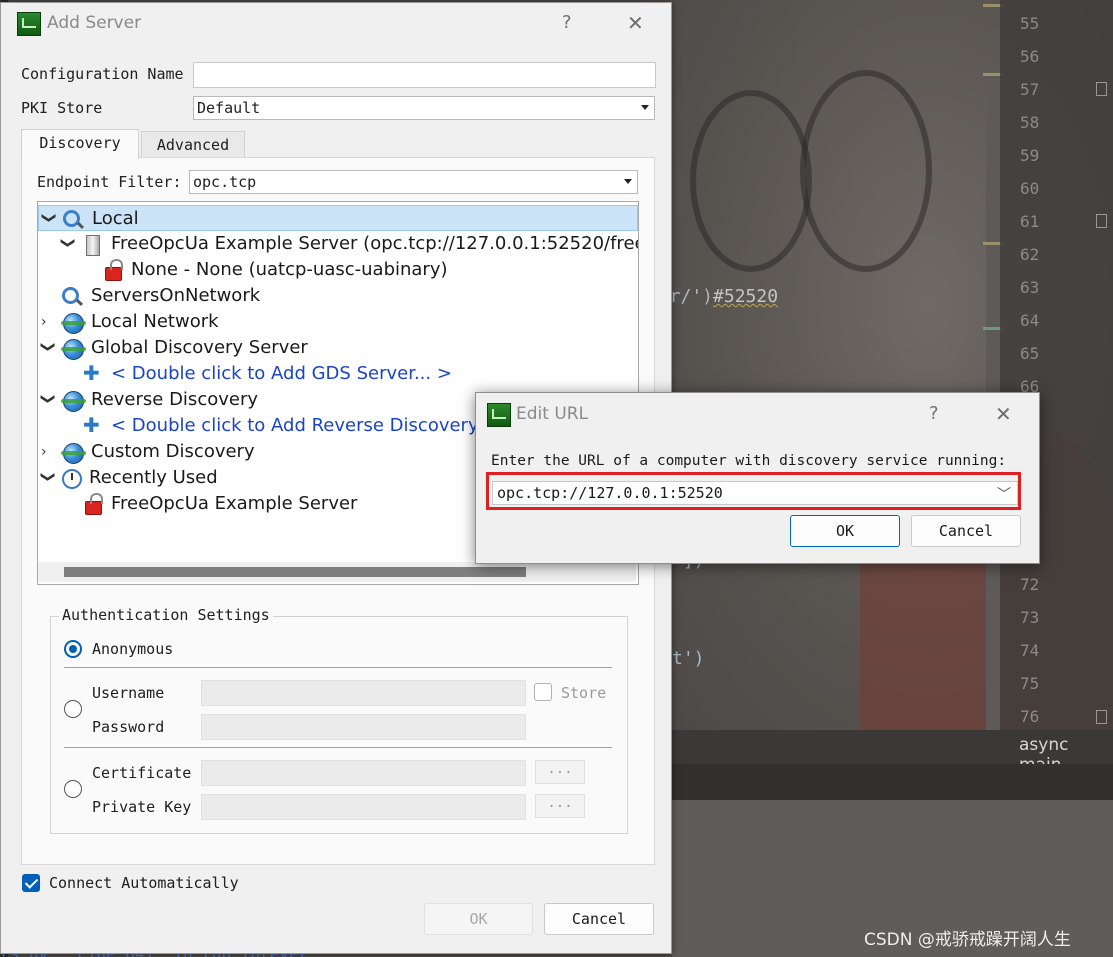  What do you see at coordinates (175, 399) in the screenshot?
I see `tree-item-label: Reverse Discovery` at bounding box center [175, 399].